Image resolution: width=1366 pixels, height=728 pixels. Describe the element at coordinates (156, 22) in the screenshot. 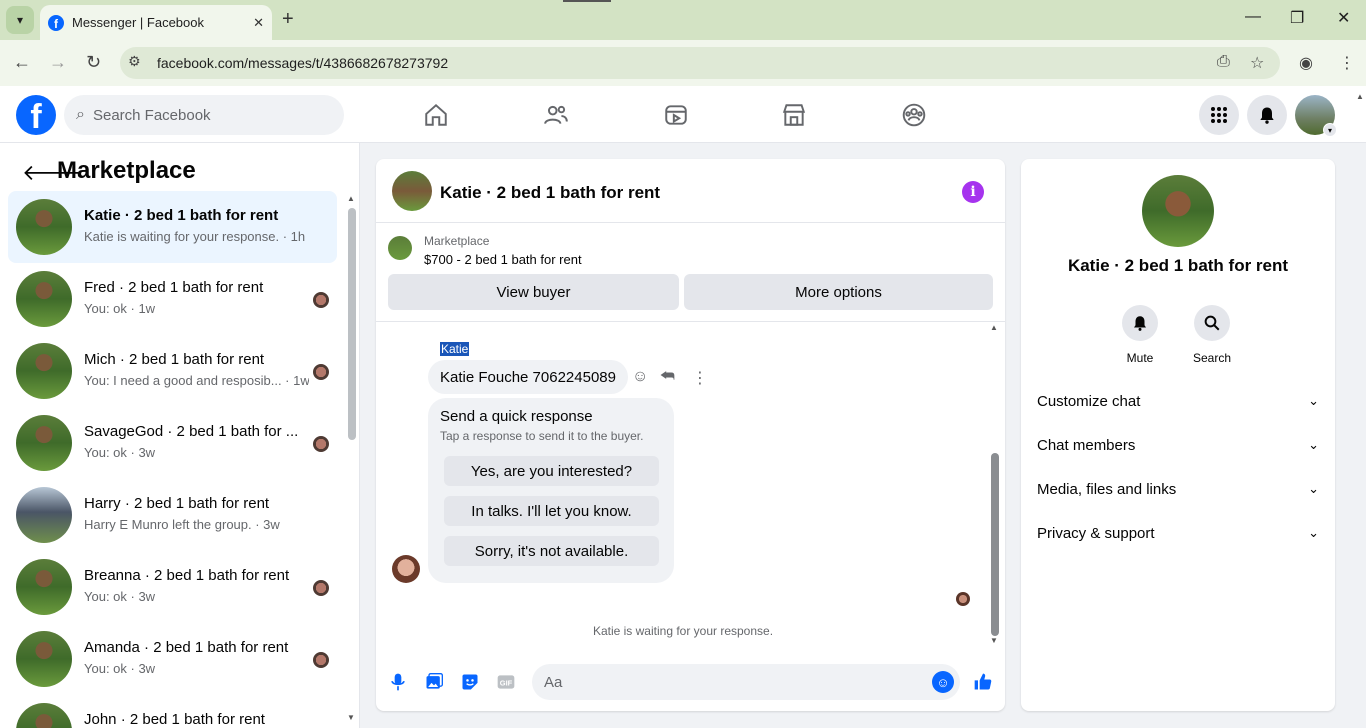

I see `browser-tab: f Messenger | Facebook ✕` at that location.